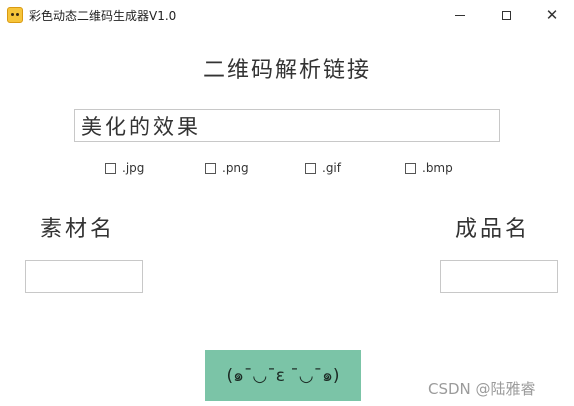  Describe the element at coordinates (103, 16) in the screenshot. I see `window-title: 彩色动态二维码生成器V1.0` at that location.